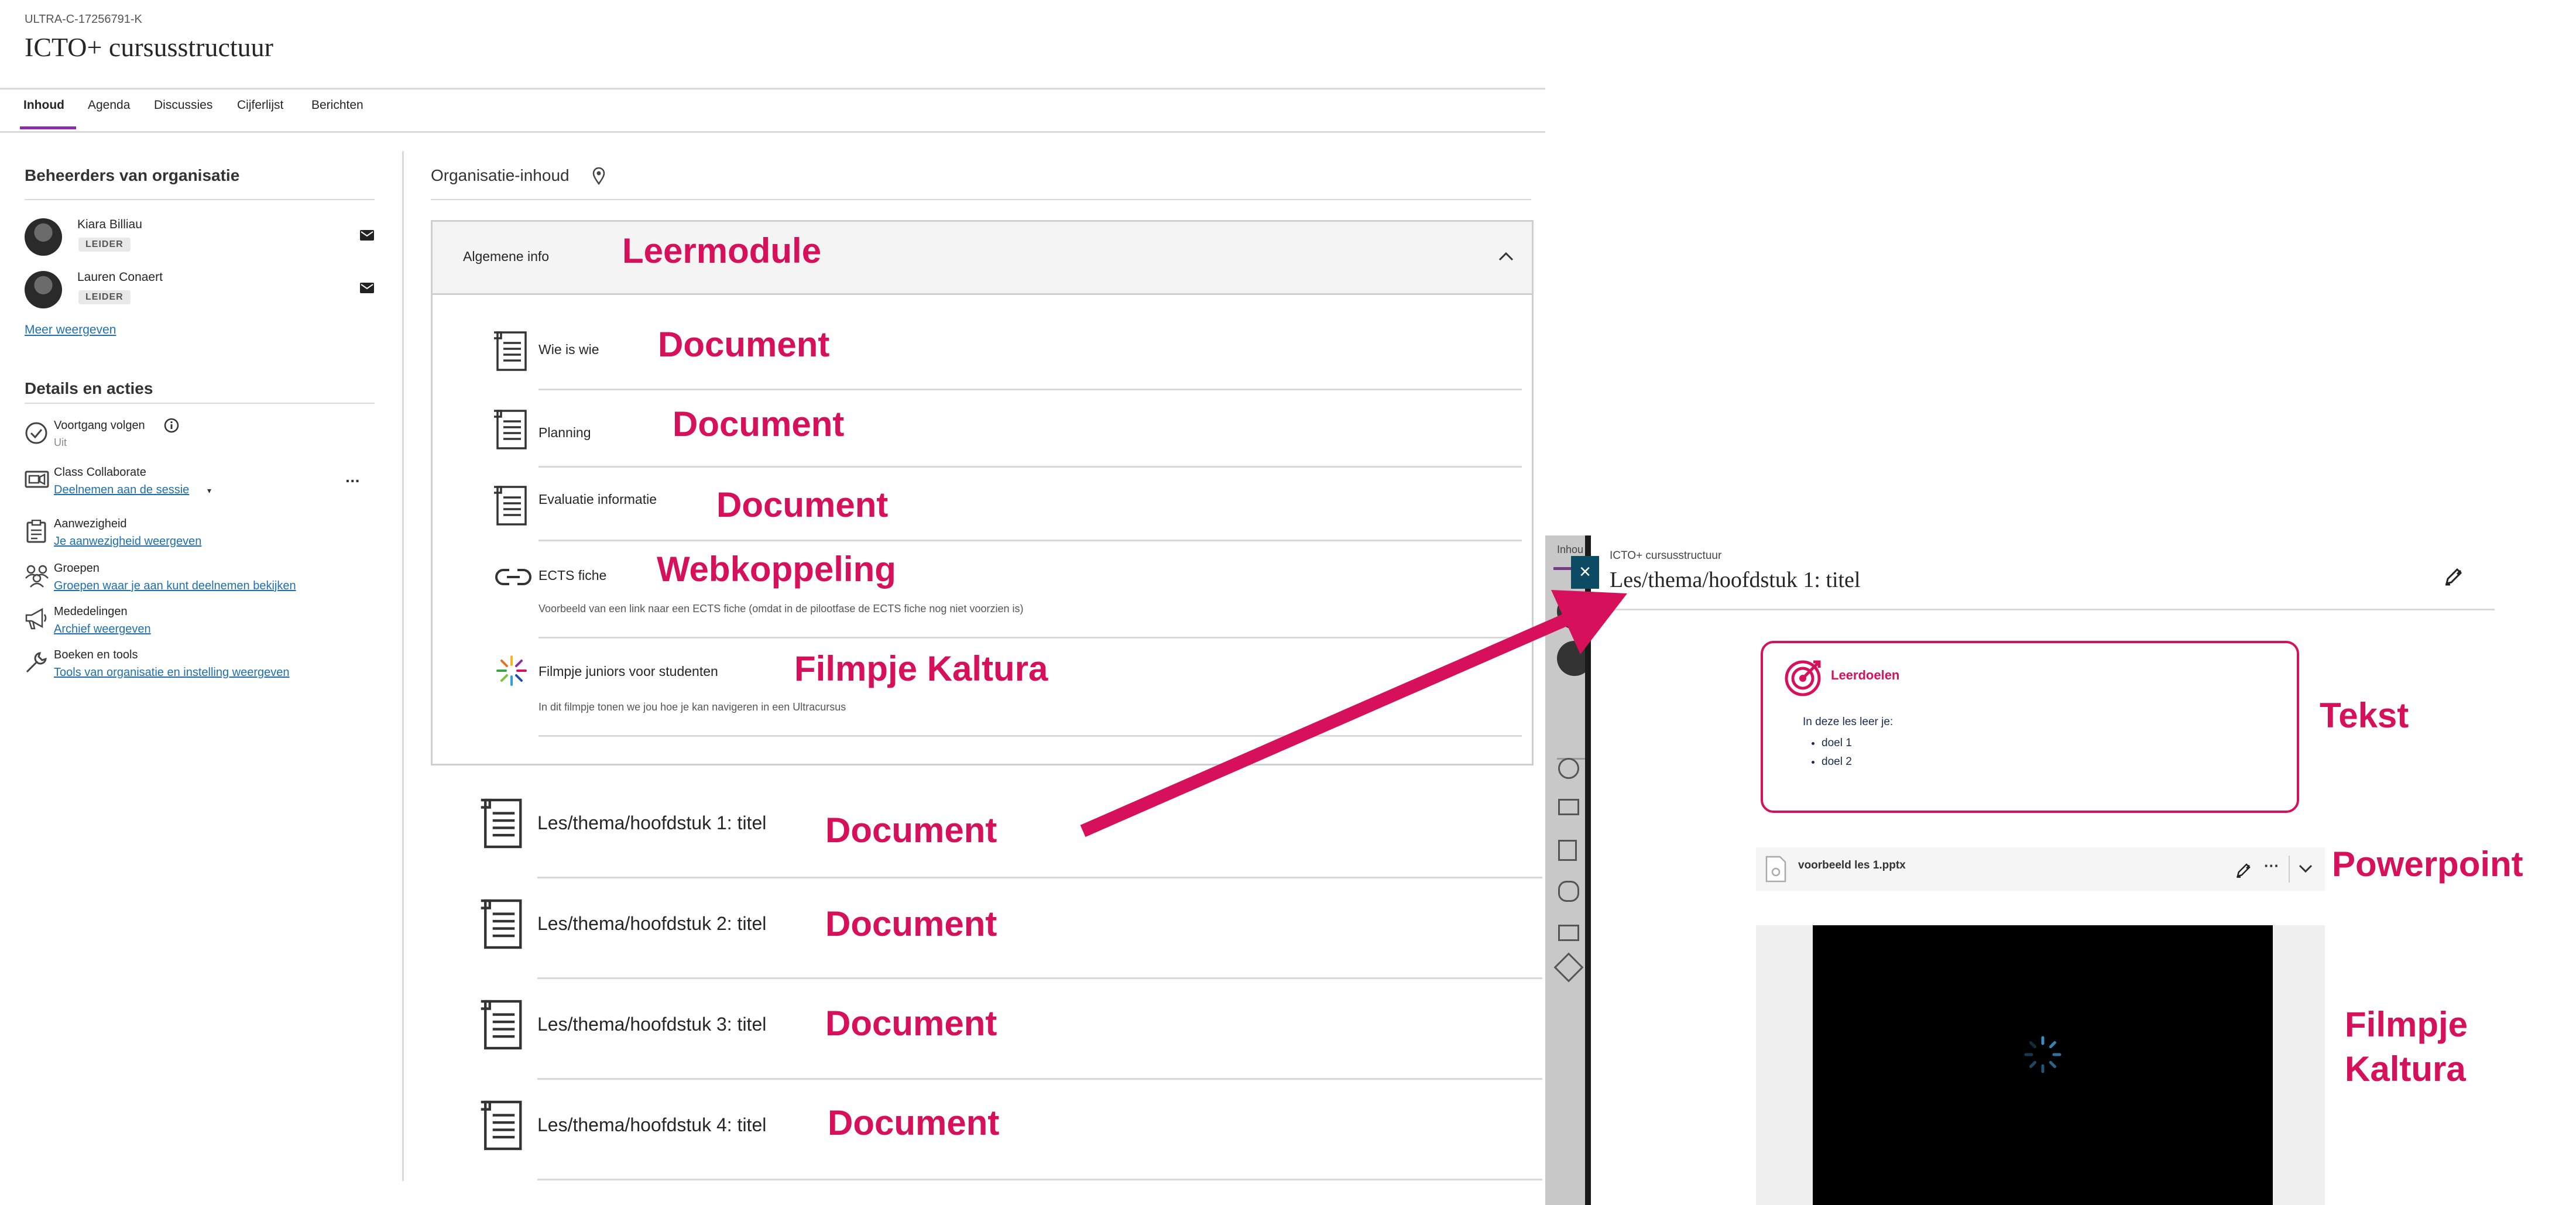 This screenshot has width=2576, height=1205. What do you see at coordinates (628, 671) in the screenshot?
I see `item-title: Filmpje juniors voor studenten` at bounding box center [628, 671].